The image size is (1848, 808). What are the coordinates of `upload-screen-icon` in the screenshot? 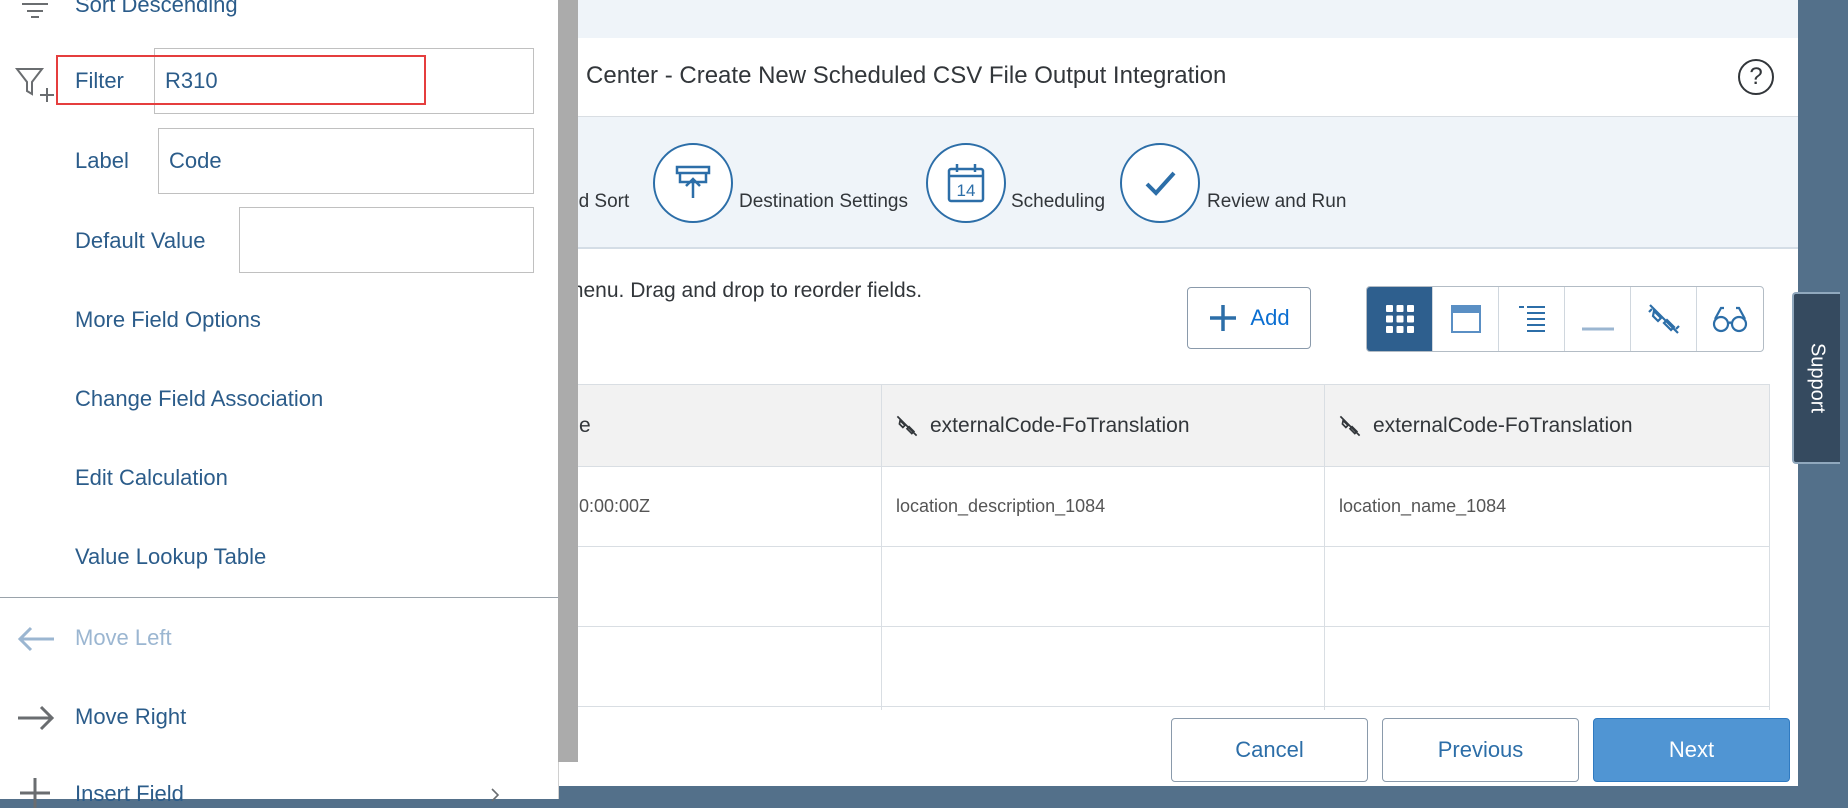 It's located at (693, 181).